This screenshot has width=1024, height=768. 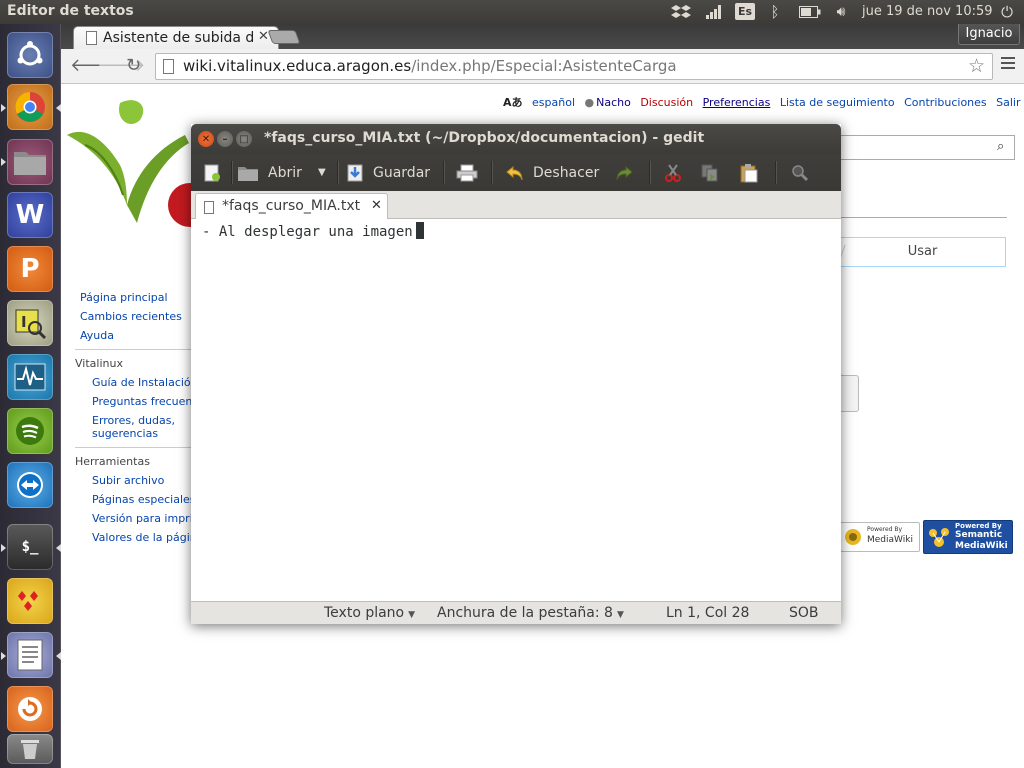 I want to click on document-tab: *faqs_curso_MIA.txt ✕, so click(x=291, y=206).